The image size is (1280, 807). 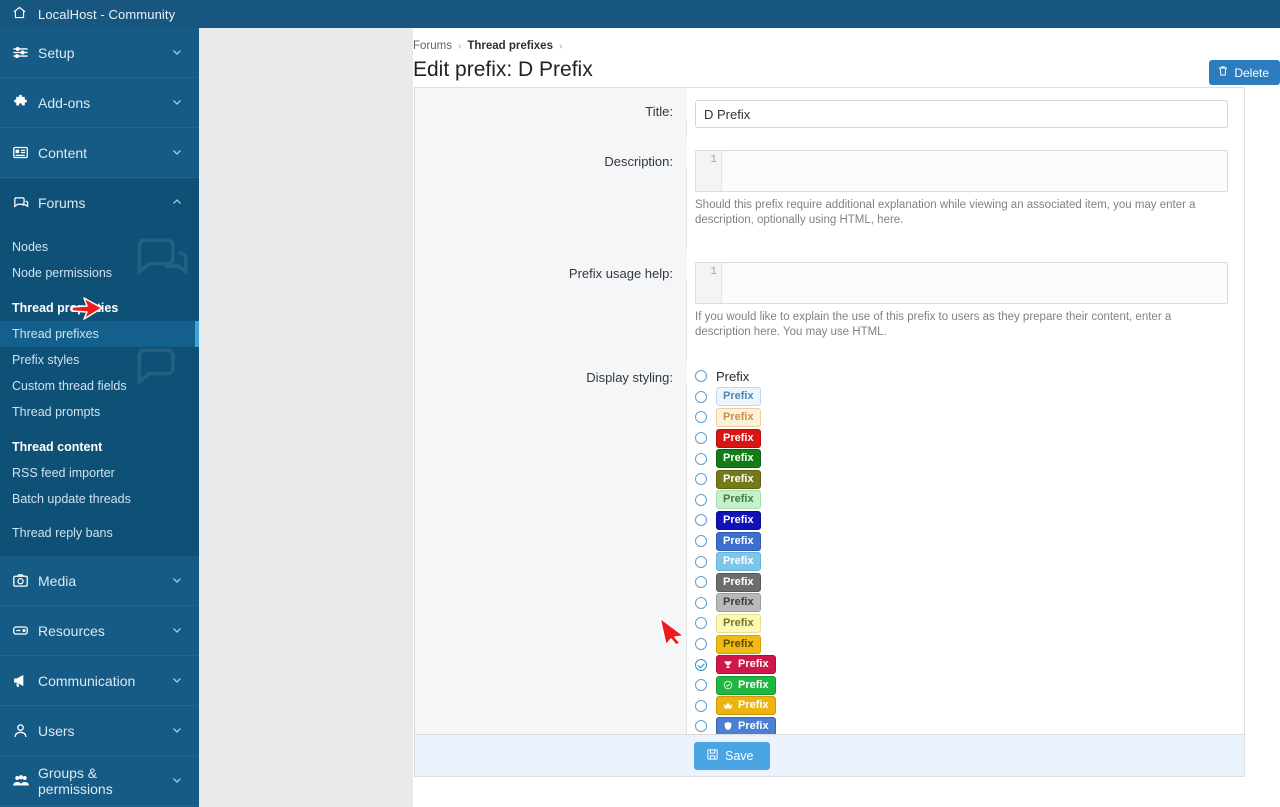 I want to click on display-styling-option-red: Prefix, so click(x=962, y=438).